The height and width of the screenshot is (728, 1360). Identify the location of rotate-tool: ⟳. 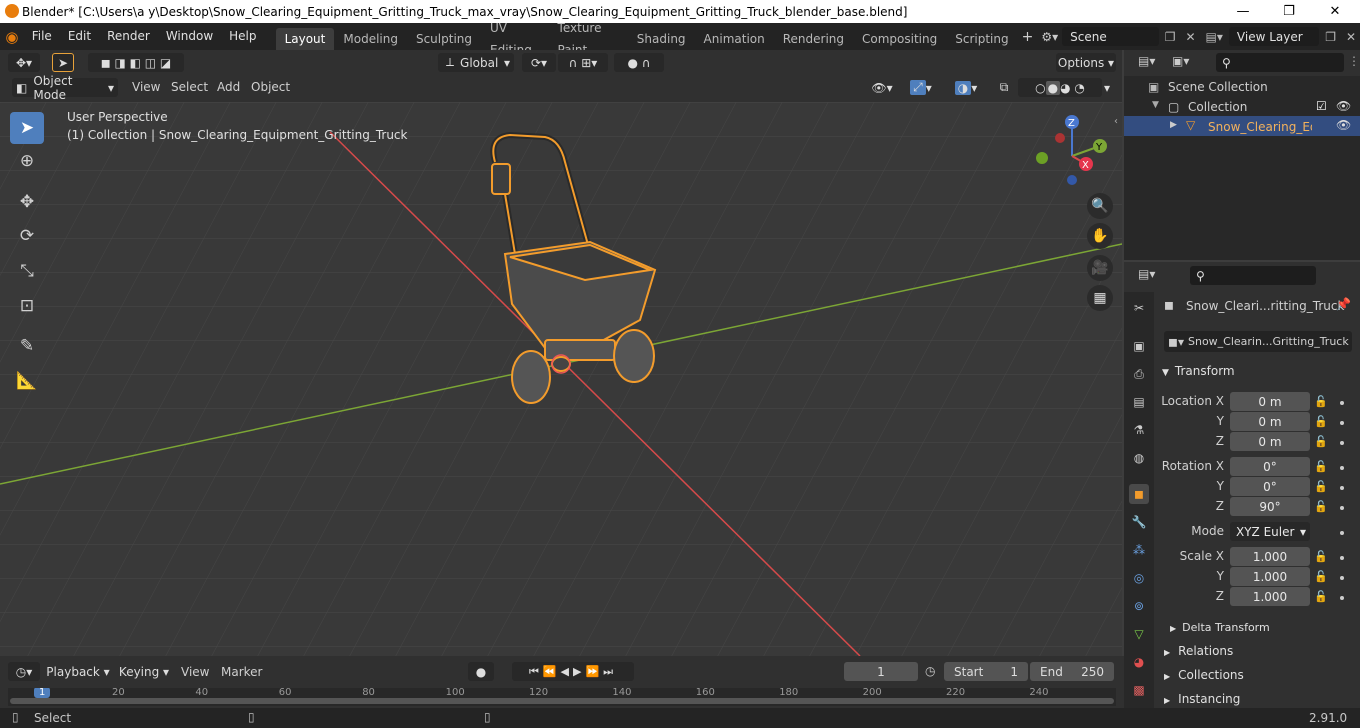
(27, 236).